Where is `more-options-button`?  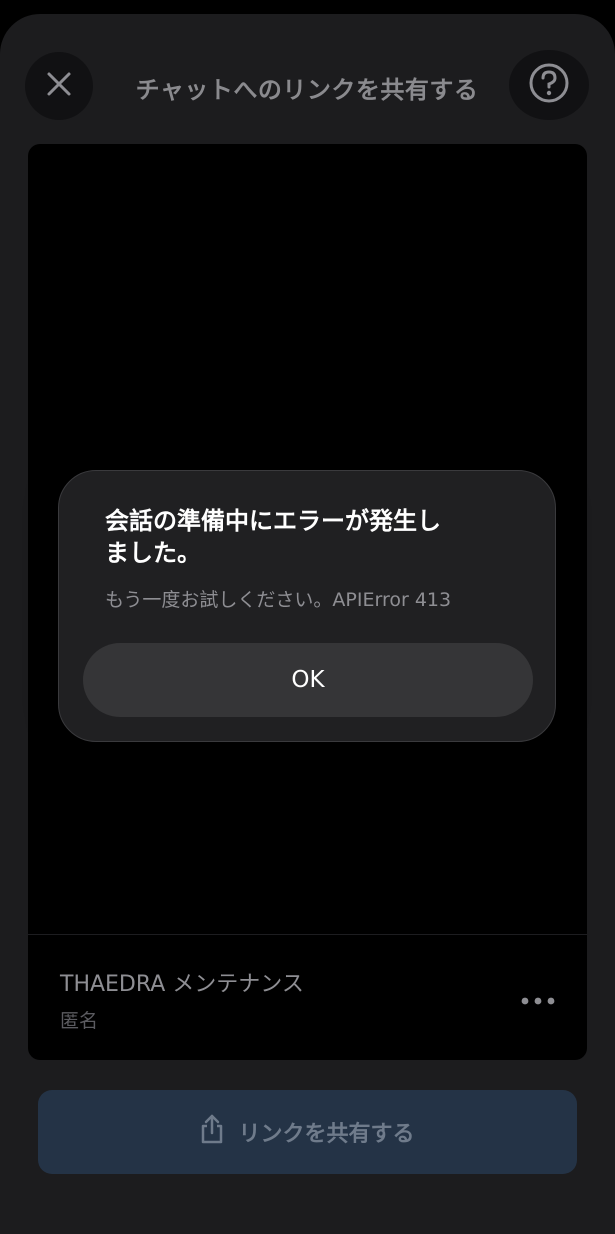
more-options-button is located at coordinates (538, 999).